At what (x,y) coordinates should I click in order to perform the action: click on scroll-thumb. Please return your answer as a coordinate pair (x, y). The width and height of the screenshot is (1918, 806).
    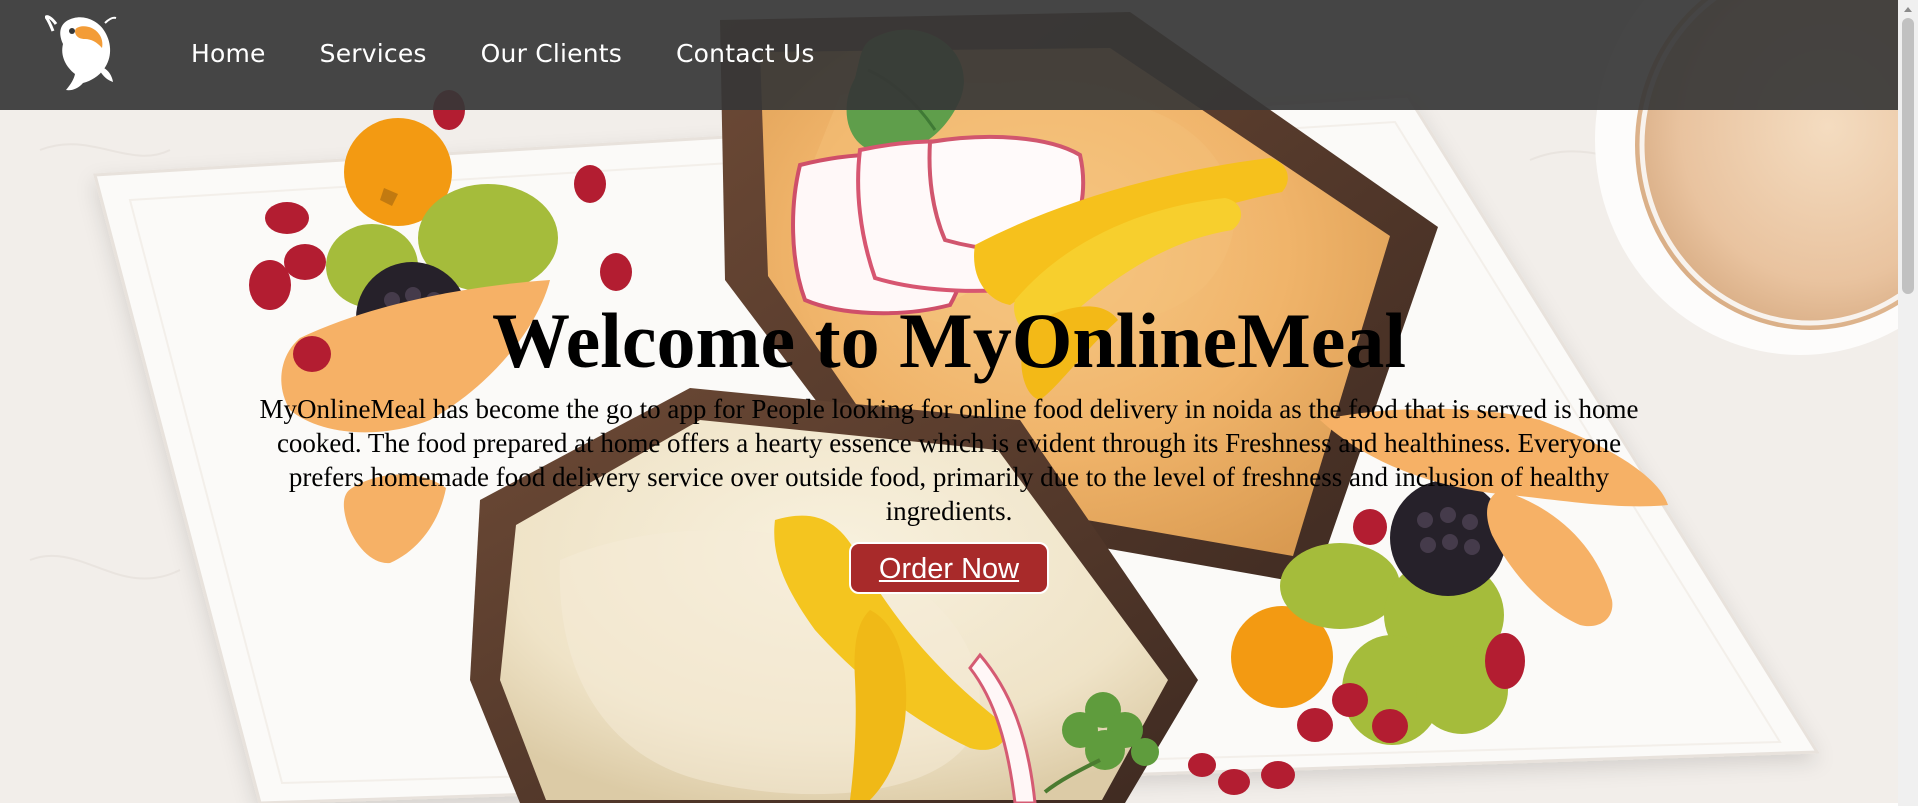
    Looking at the image, I should click on (1908, 156).